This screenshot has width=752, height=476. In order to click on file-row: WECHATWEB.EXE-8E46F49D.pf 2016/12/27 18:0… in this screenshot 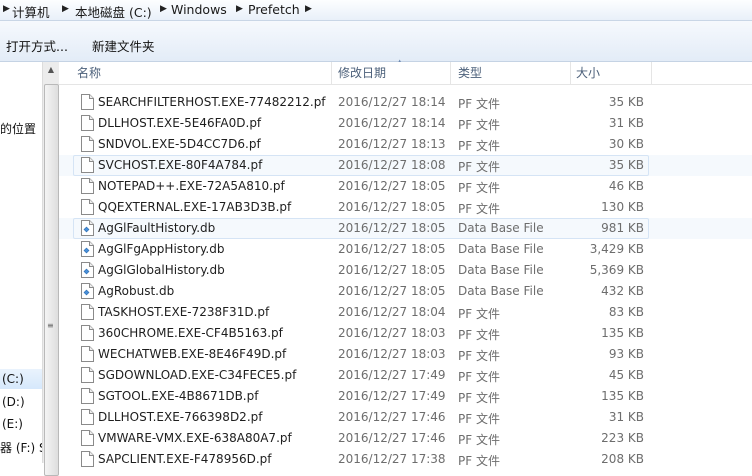, I will do `click(405, 354)`.